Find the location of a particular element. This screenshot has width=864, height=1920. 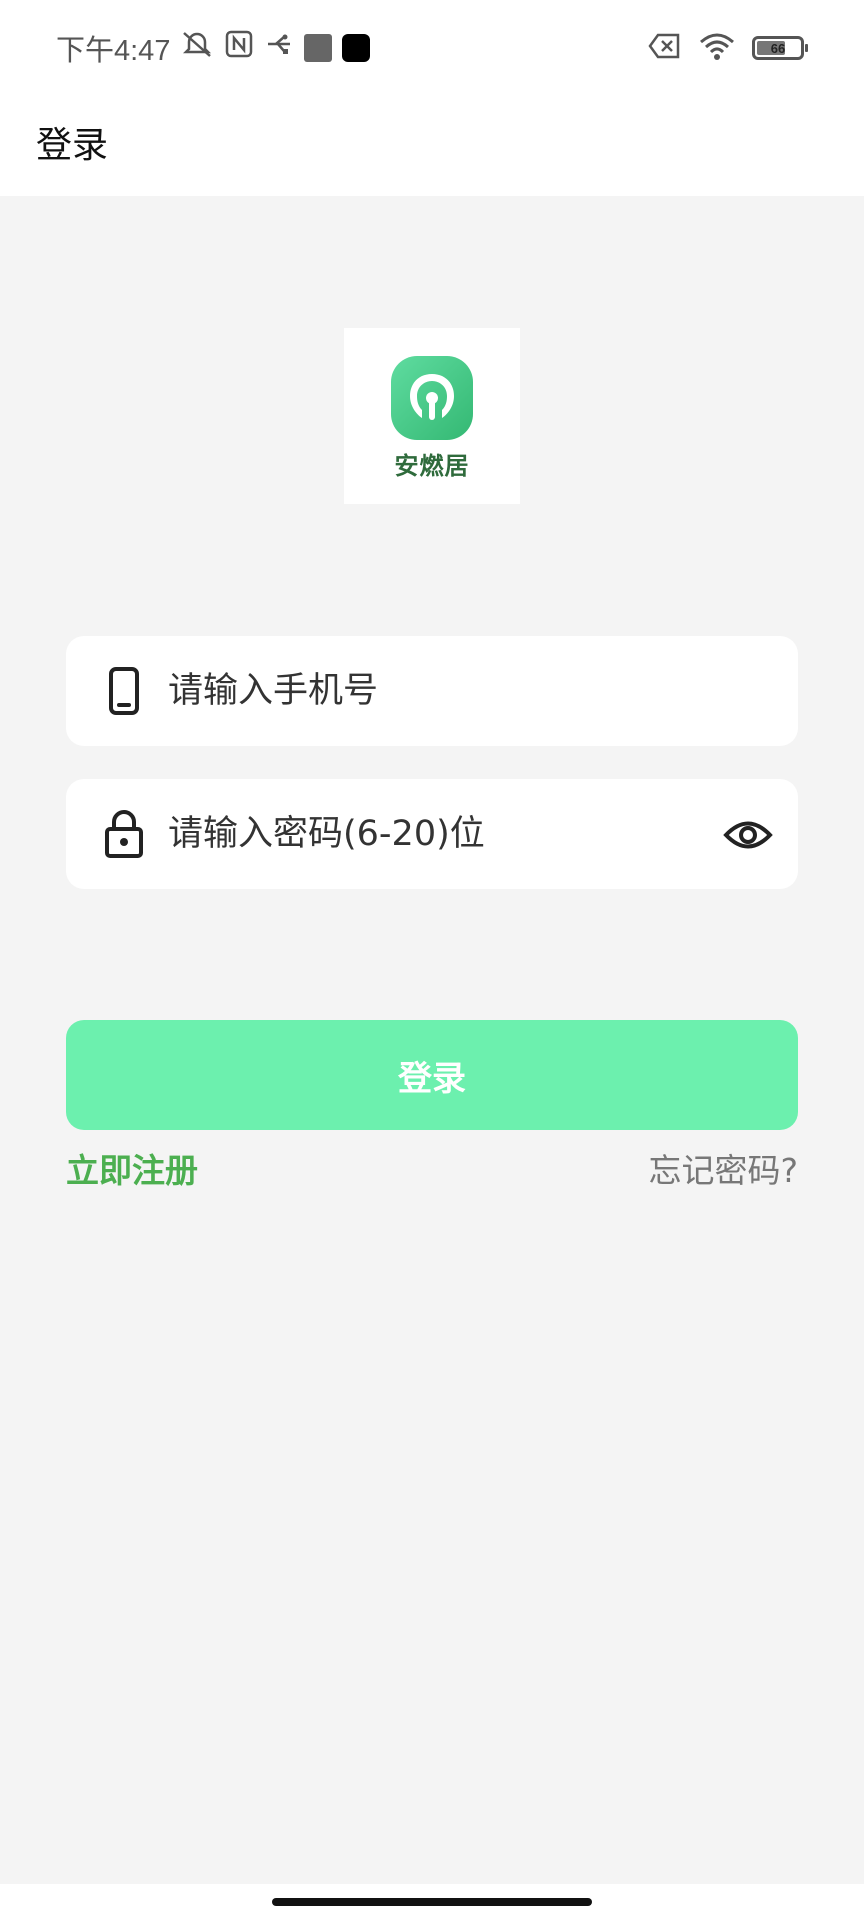

notification-square-icon is located at coordinates (318, 48).